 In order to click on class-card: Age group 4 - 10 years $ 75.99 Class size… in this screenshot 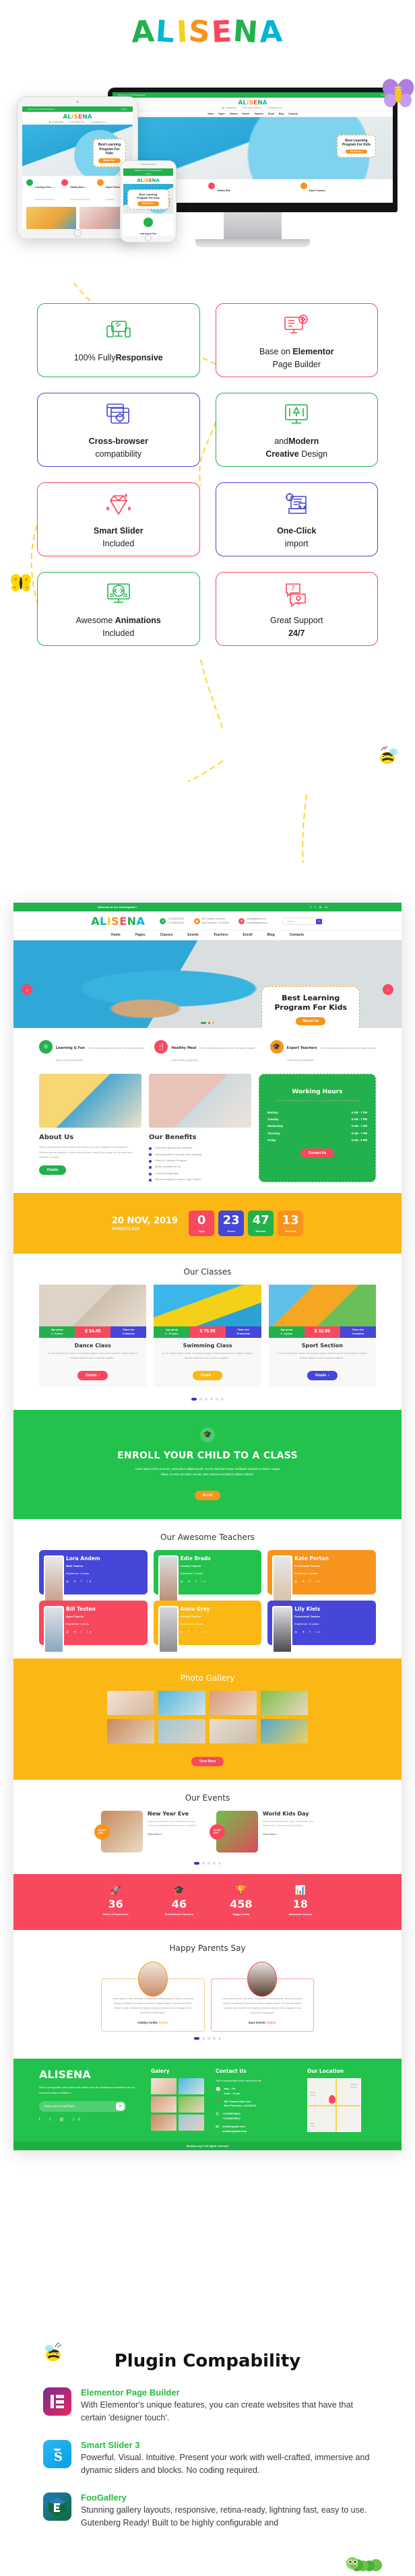, I will do `click(207, 1336)`.